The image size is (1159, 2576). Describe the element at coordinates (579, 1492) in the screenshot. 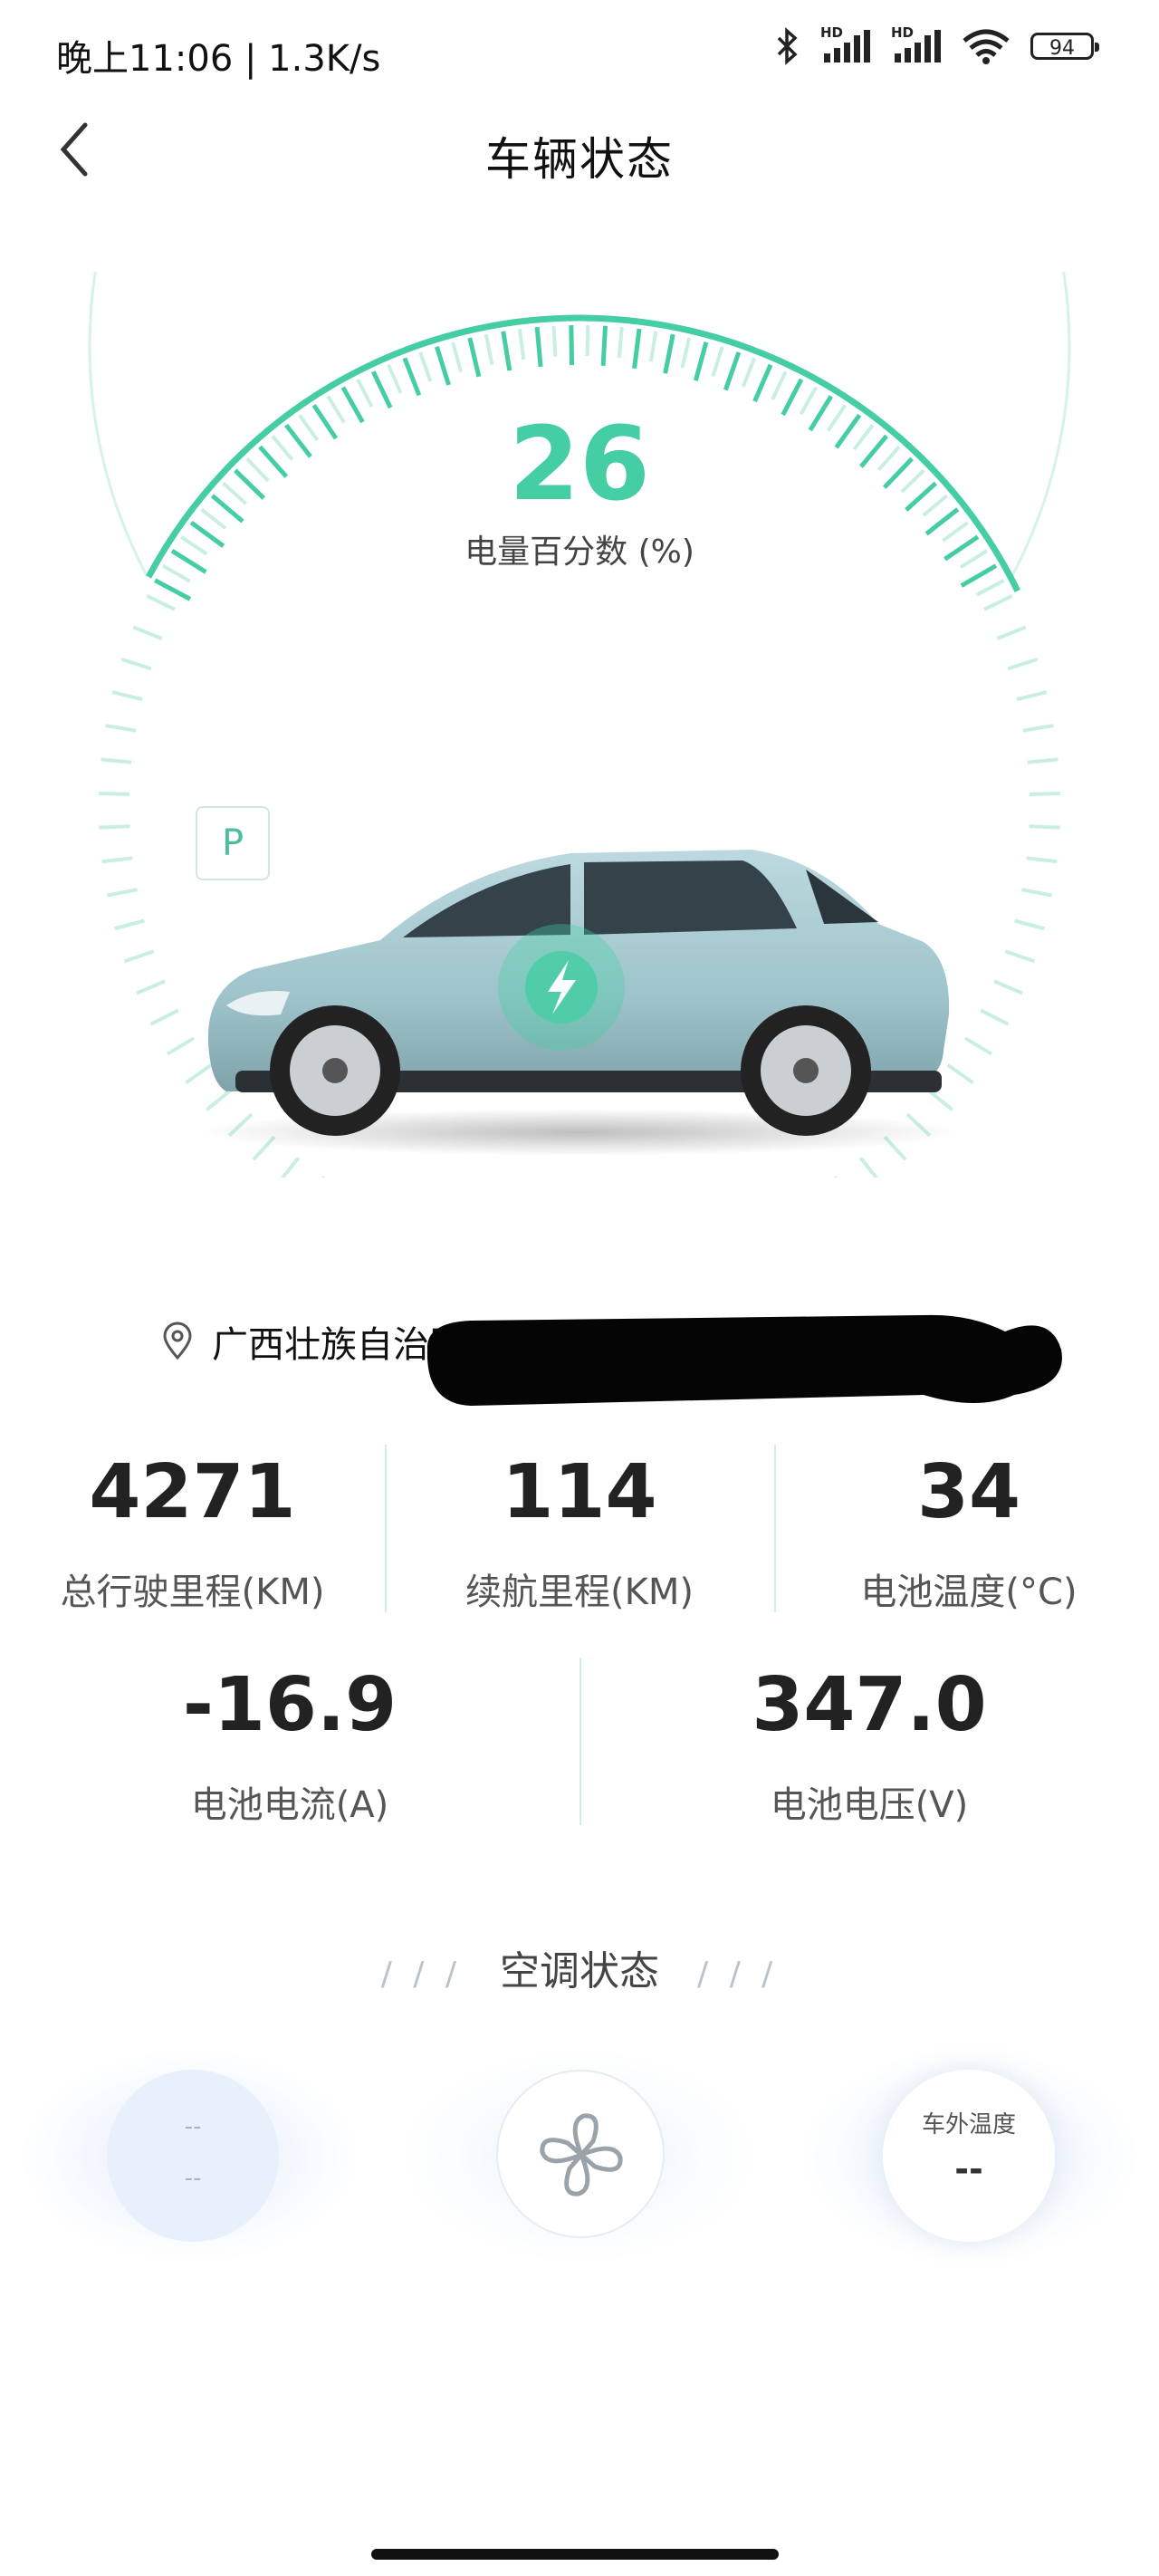

I see `stat-range-value: 114` at that location.